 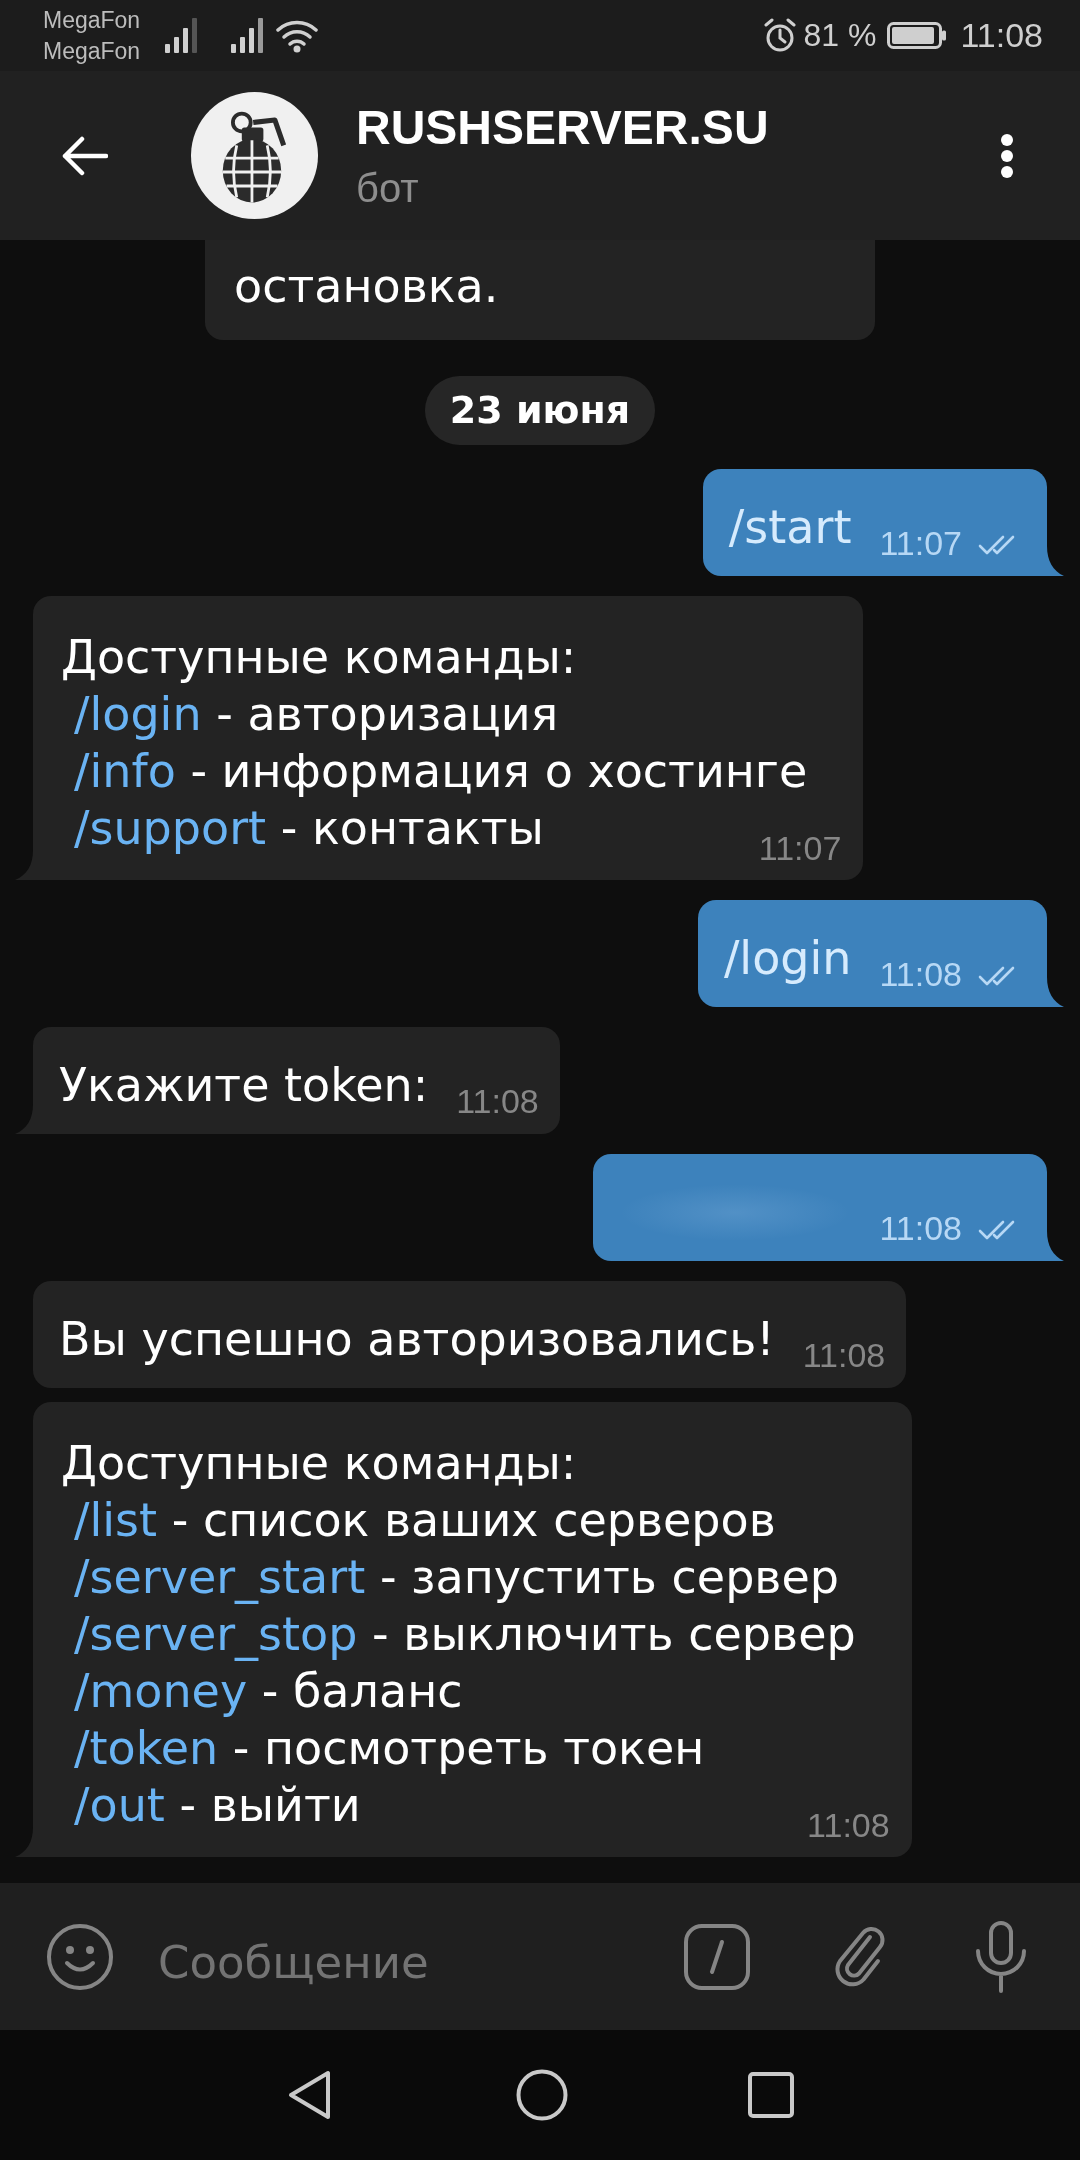 I want to click on back-arrow-icon, so click(x=84, y=155).